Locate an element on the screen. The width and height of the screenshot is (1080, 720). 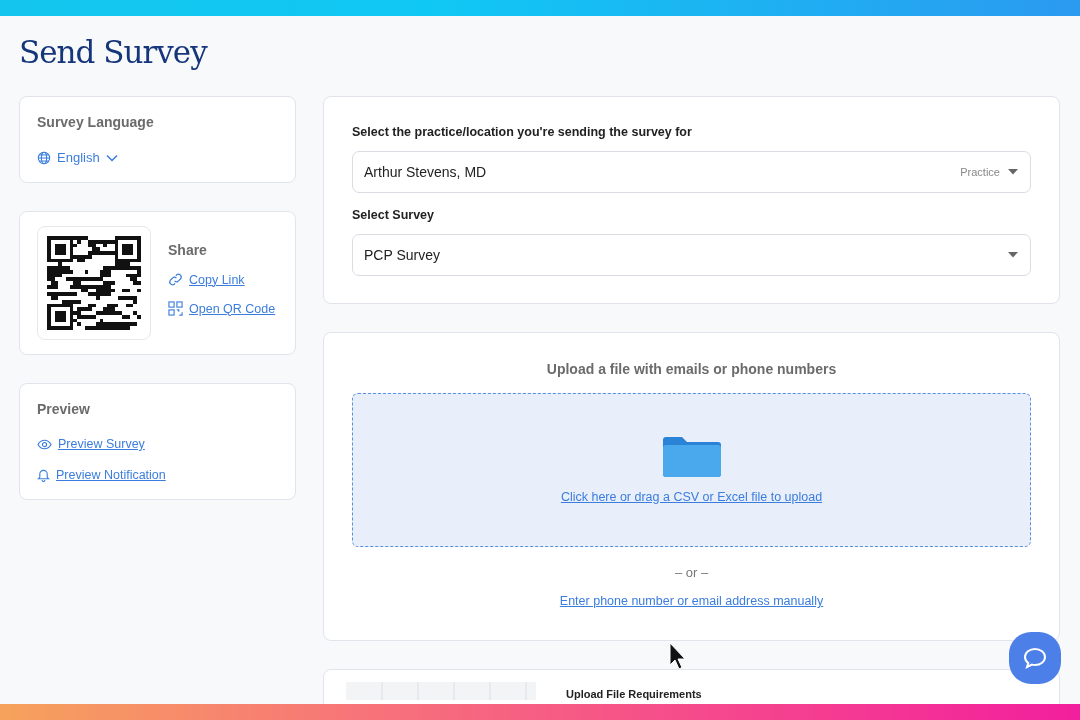
preview-link: Preview Notification is located at coordinates (111, 475).